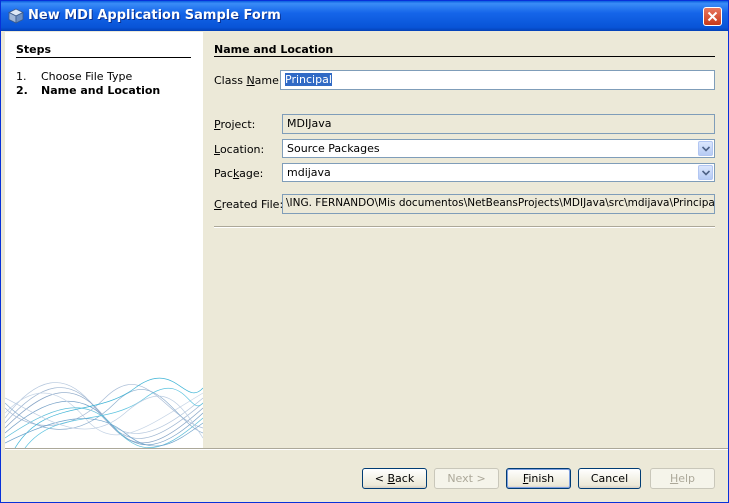 The width and height of the screenshot is (729, 503). I want to click on section-divider, so click(464, 56).